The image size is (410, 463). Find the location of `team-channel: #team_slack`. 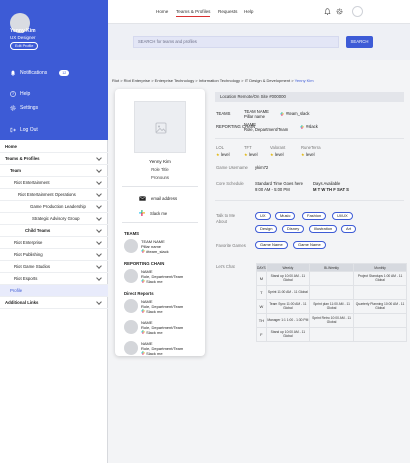

team-channel: #team_slack is located at coordinates (155, 251).